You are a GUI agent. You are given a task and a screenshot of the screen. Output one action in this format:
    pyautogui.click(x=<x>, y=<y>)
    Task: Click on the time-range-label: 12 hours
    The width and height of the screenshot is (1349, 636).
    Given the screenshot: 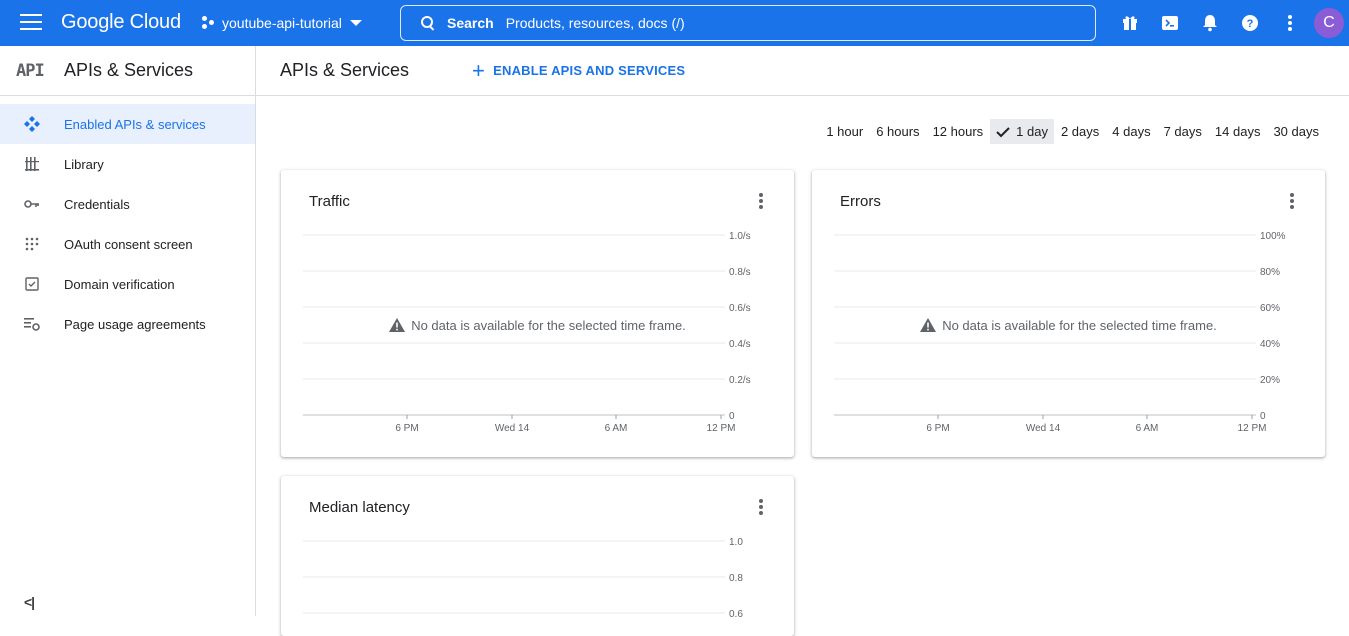 What is the action you would take?
    pyautogui.click(x=958, y=131)
    